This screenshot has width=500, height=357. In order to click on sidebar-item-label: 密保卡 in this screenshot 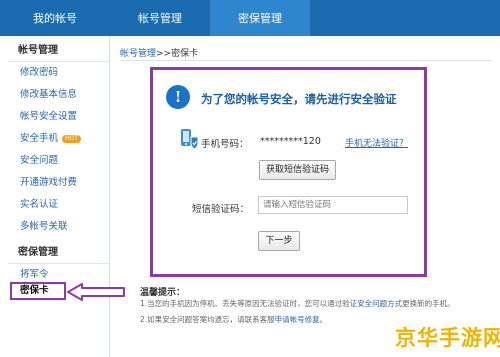, I will do `click(34, 290)`.